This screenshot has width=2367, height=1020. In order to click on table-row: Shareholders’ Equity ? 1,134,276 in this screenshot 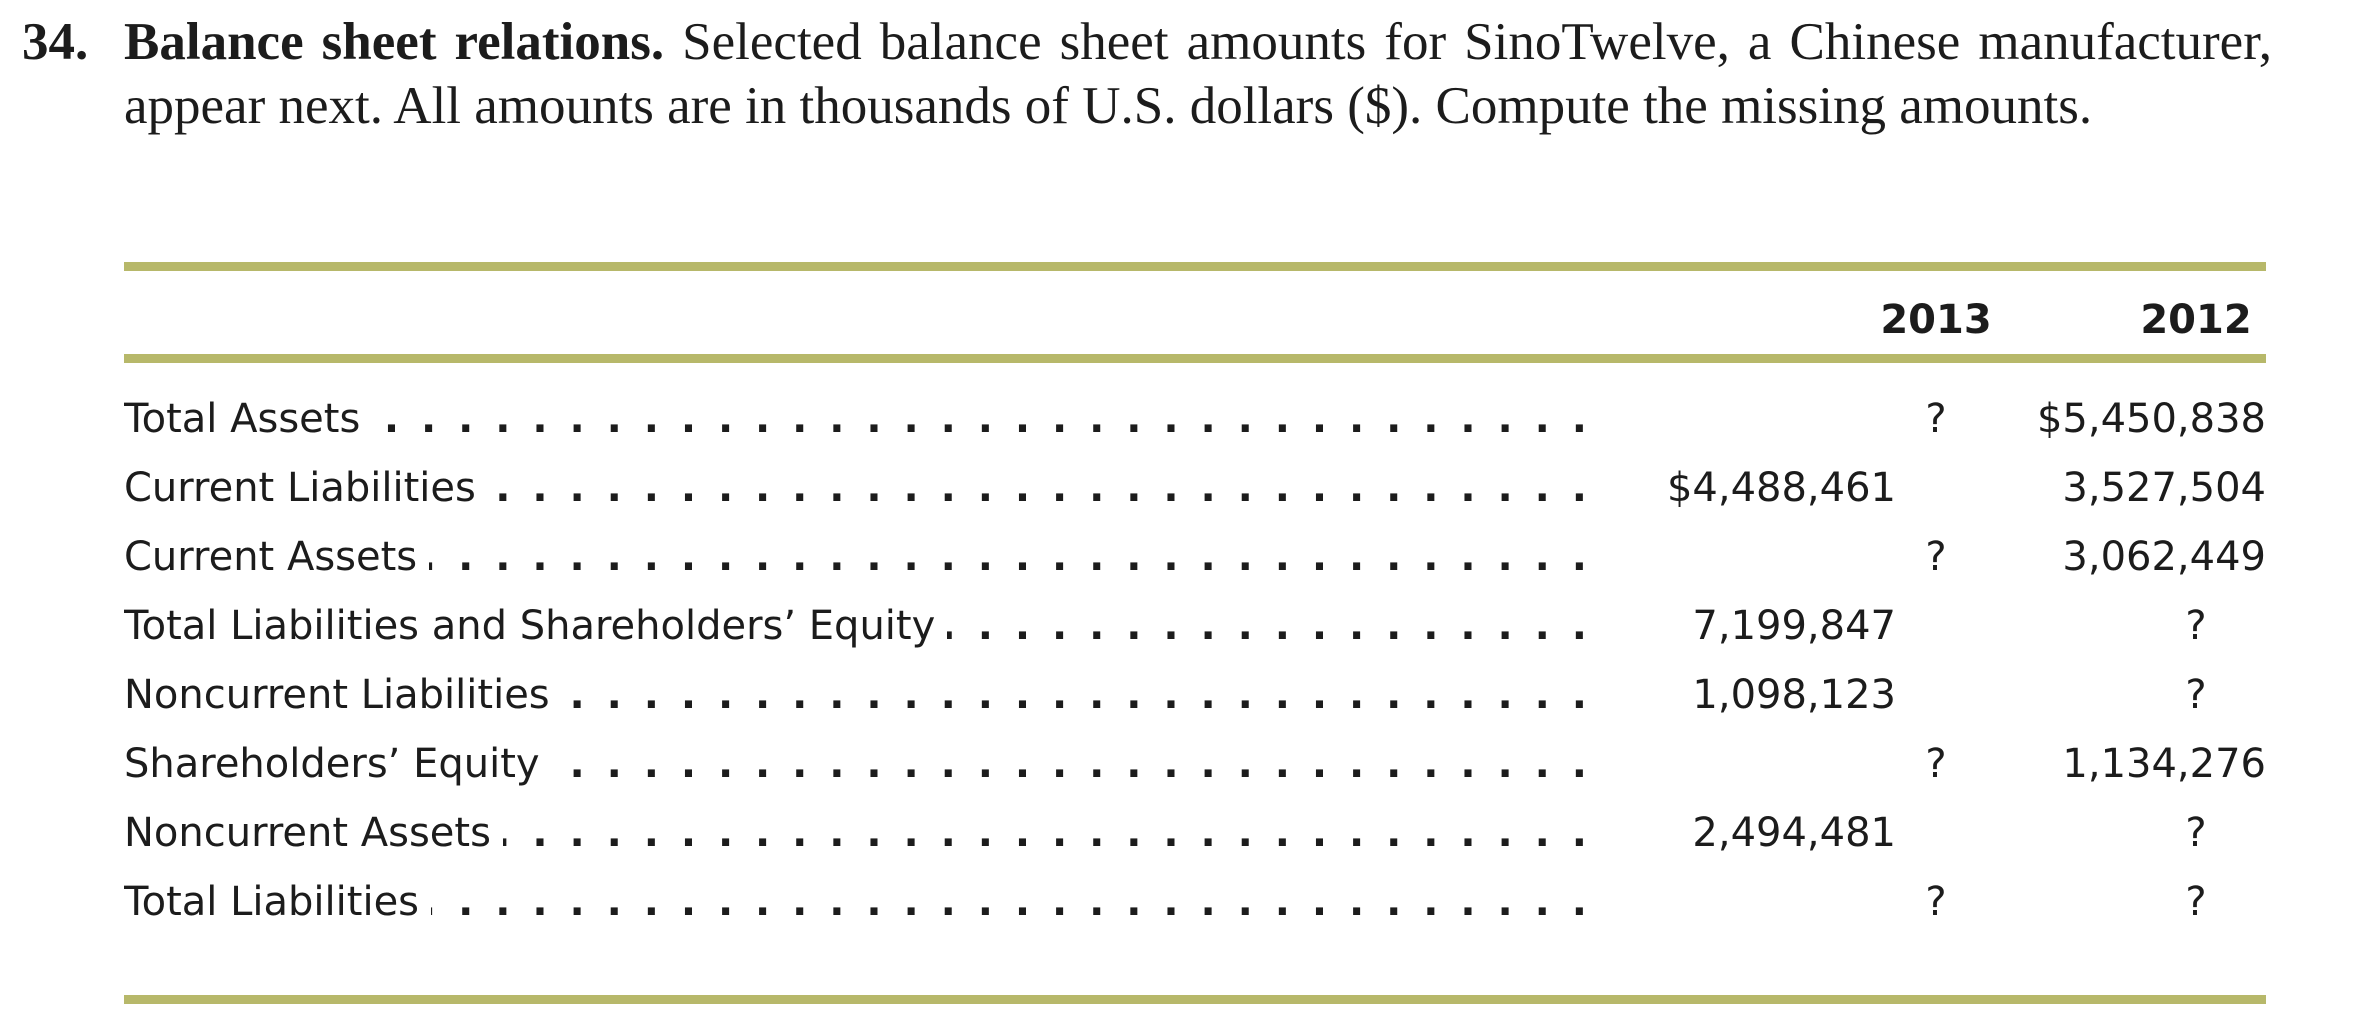, I will do `click(1195, 764)`.